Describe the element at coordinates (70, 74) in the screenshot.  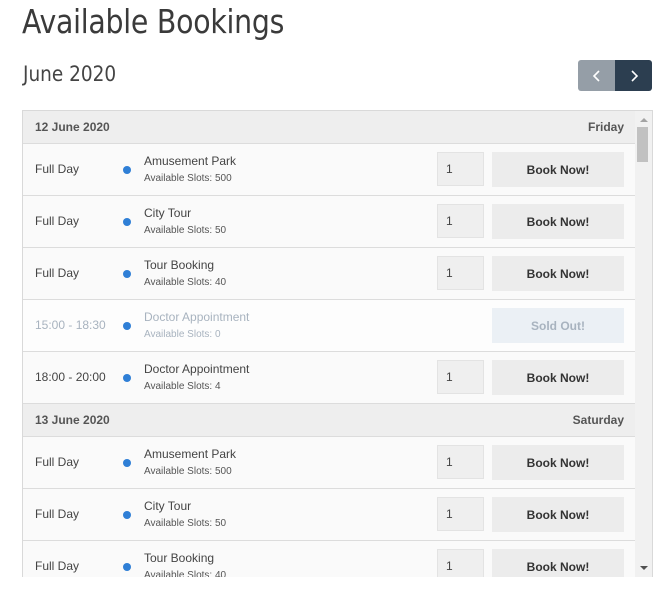
I see `current-month: June 2020` at that location.